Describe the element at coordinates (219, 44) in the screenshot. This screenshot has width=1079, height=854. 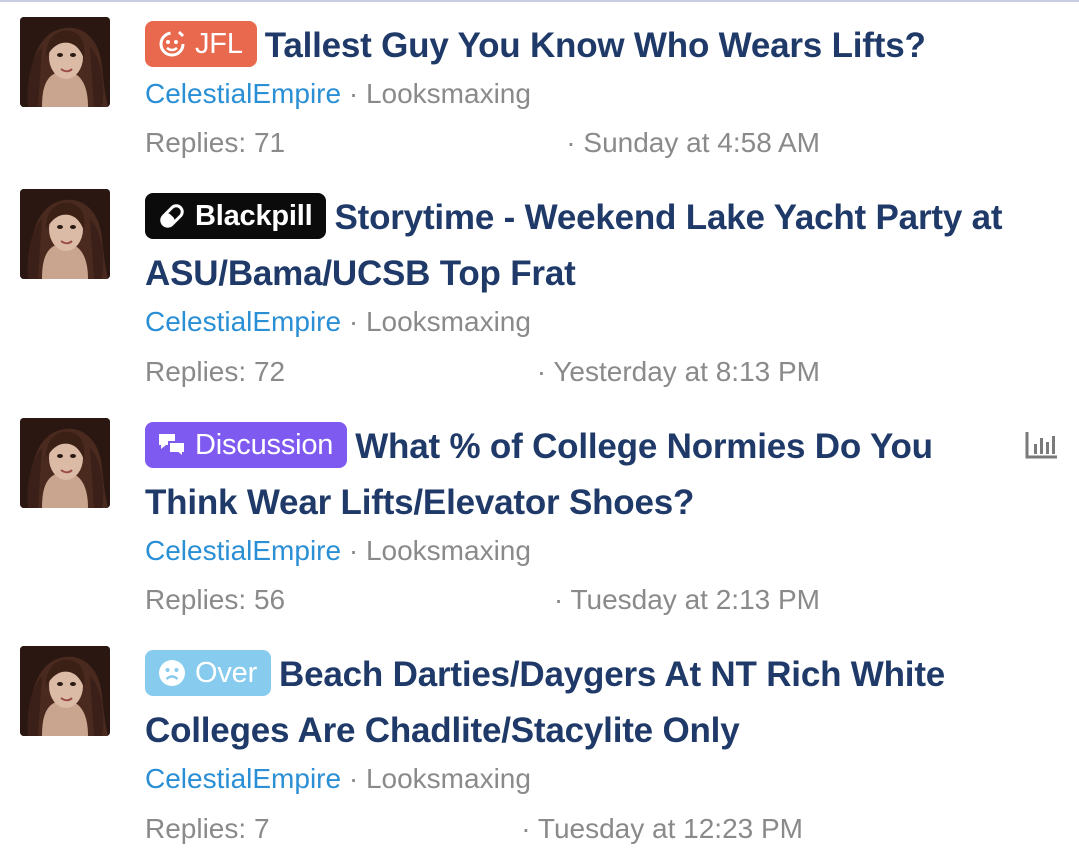
I see `prefix-label: JFL` at that location.